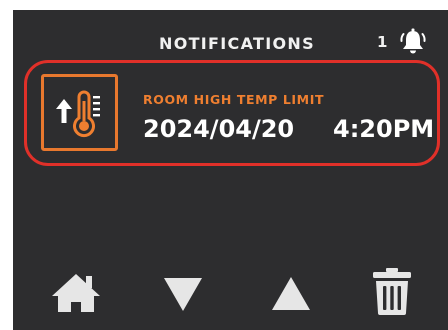  I want to click on home-button, so click(76, 290).